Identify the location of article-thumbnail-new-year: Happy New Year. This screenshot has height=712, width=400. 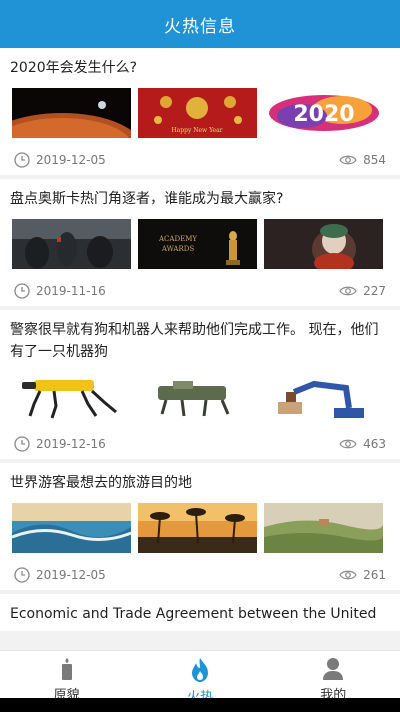
(197, 113).